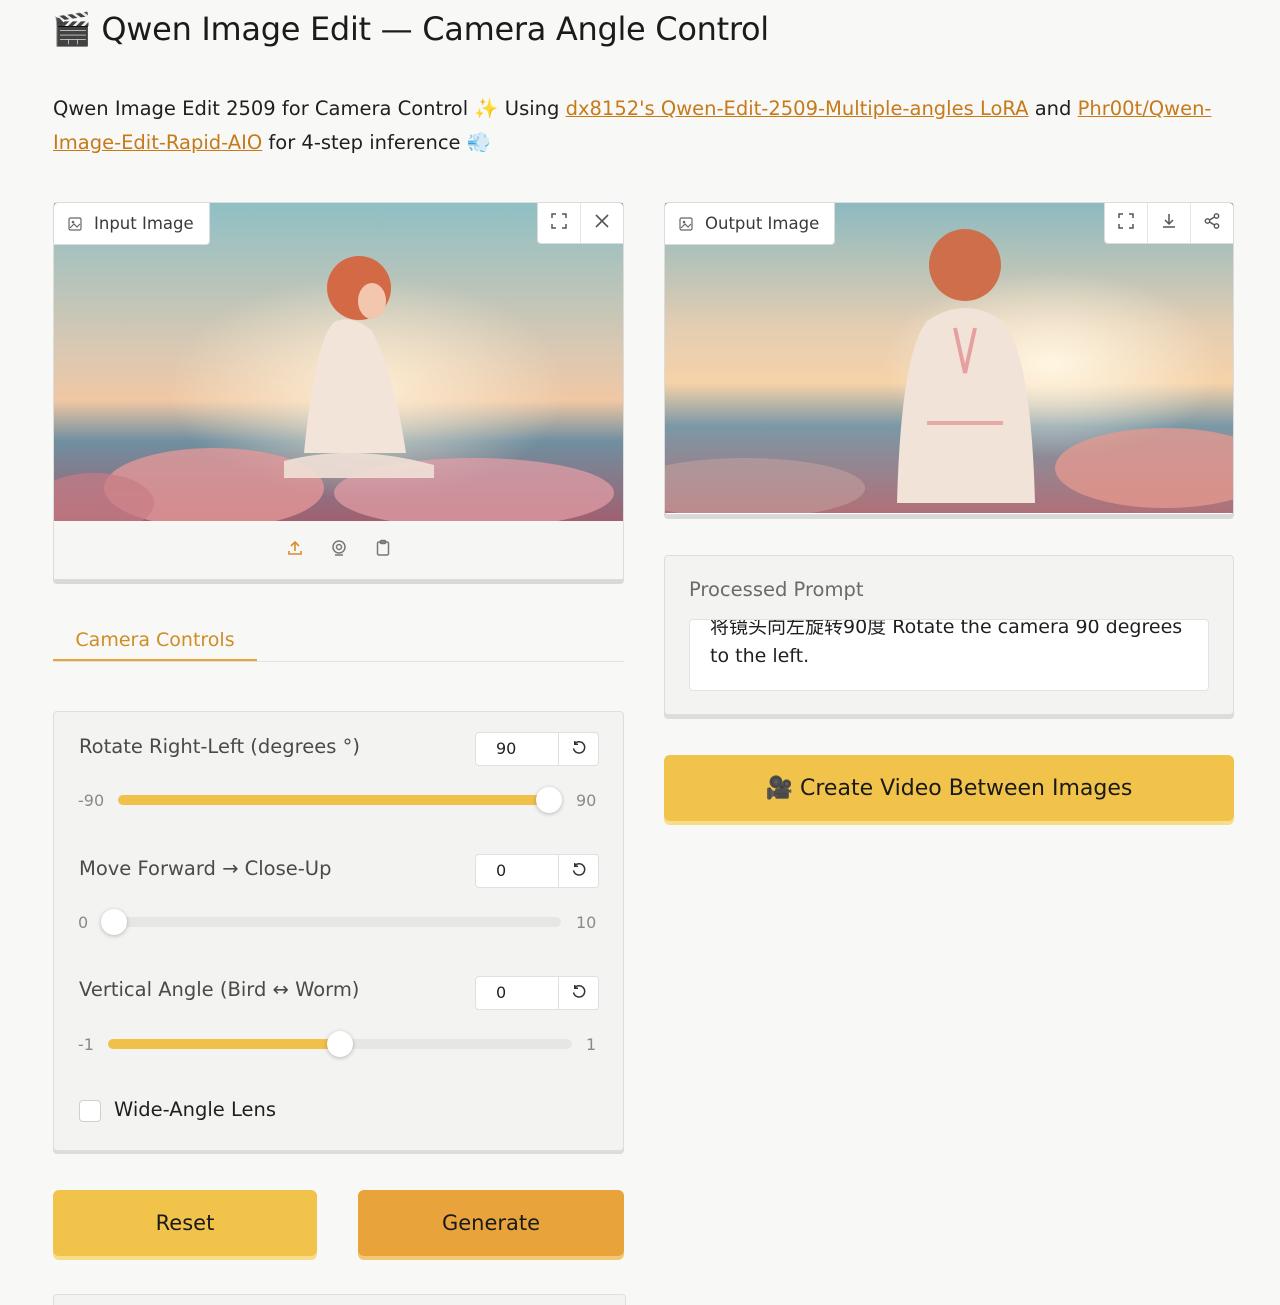  I want to click on input-image-label: Input Image, so click(132, 224).